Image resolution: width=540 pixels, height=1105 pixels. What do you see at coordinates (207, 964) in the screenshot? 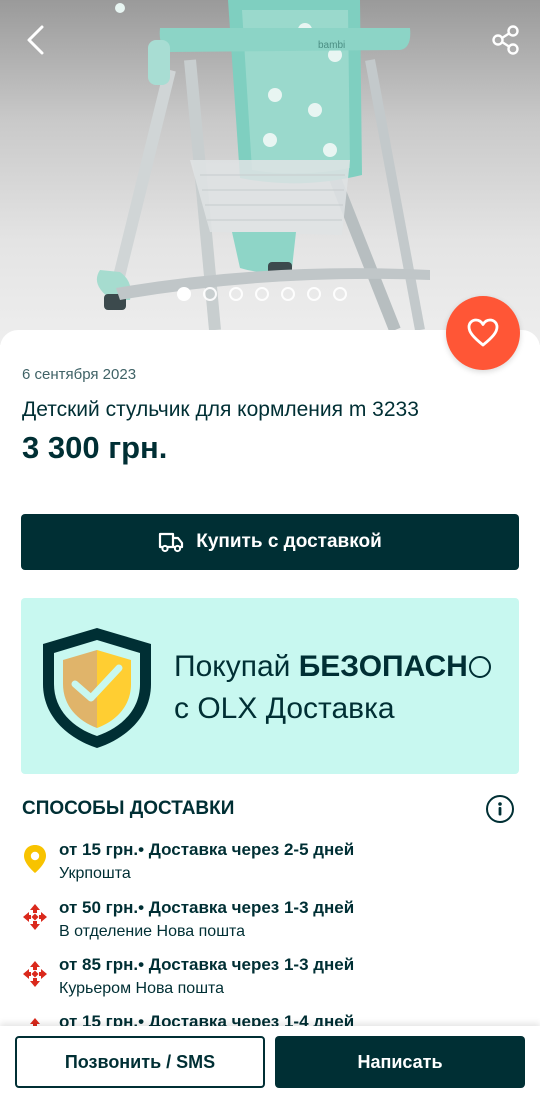
I see `delivery-method-price-time: от 85 грн.• Доставка через 1-3 дней` at bounding box center [207, 964].